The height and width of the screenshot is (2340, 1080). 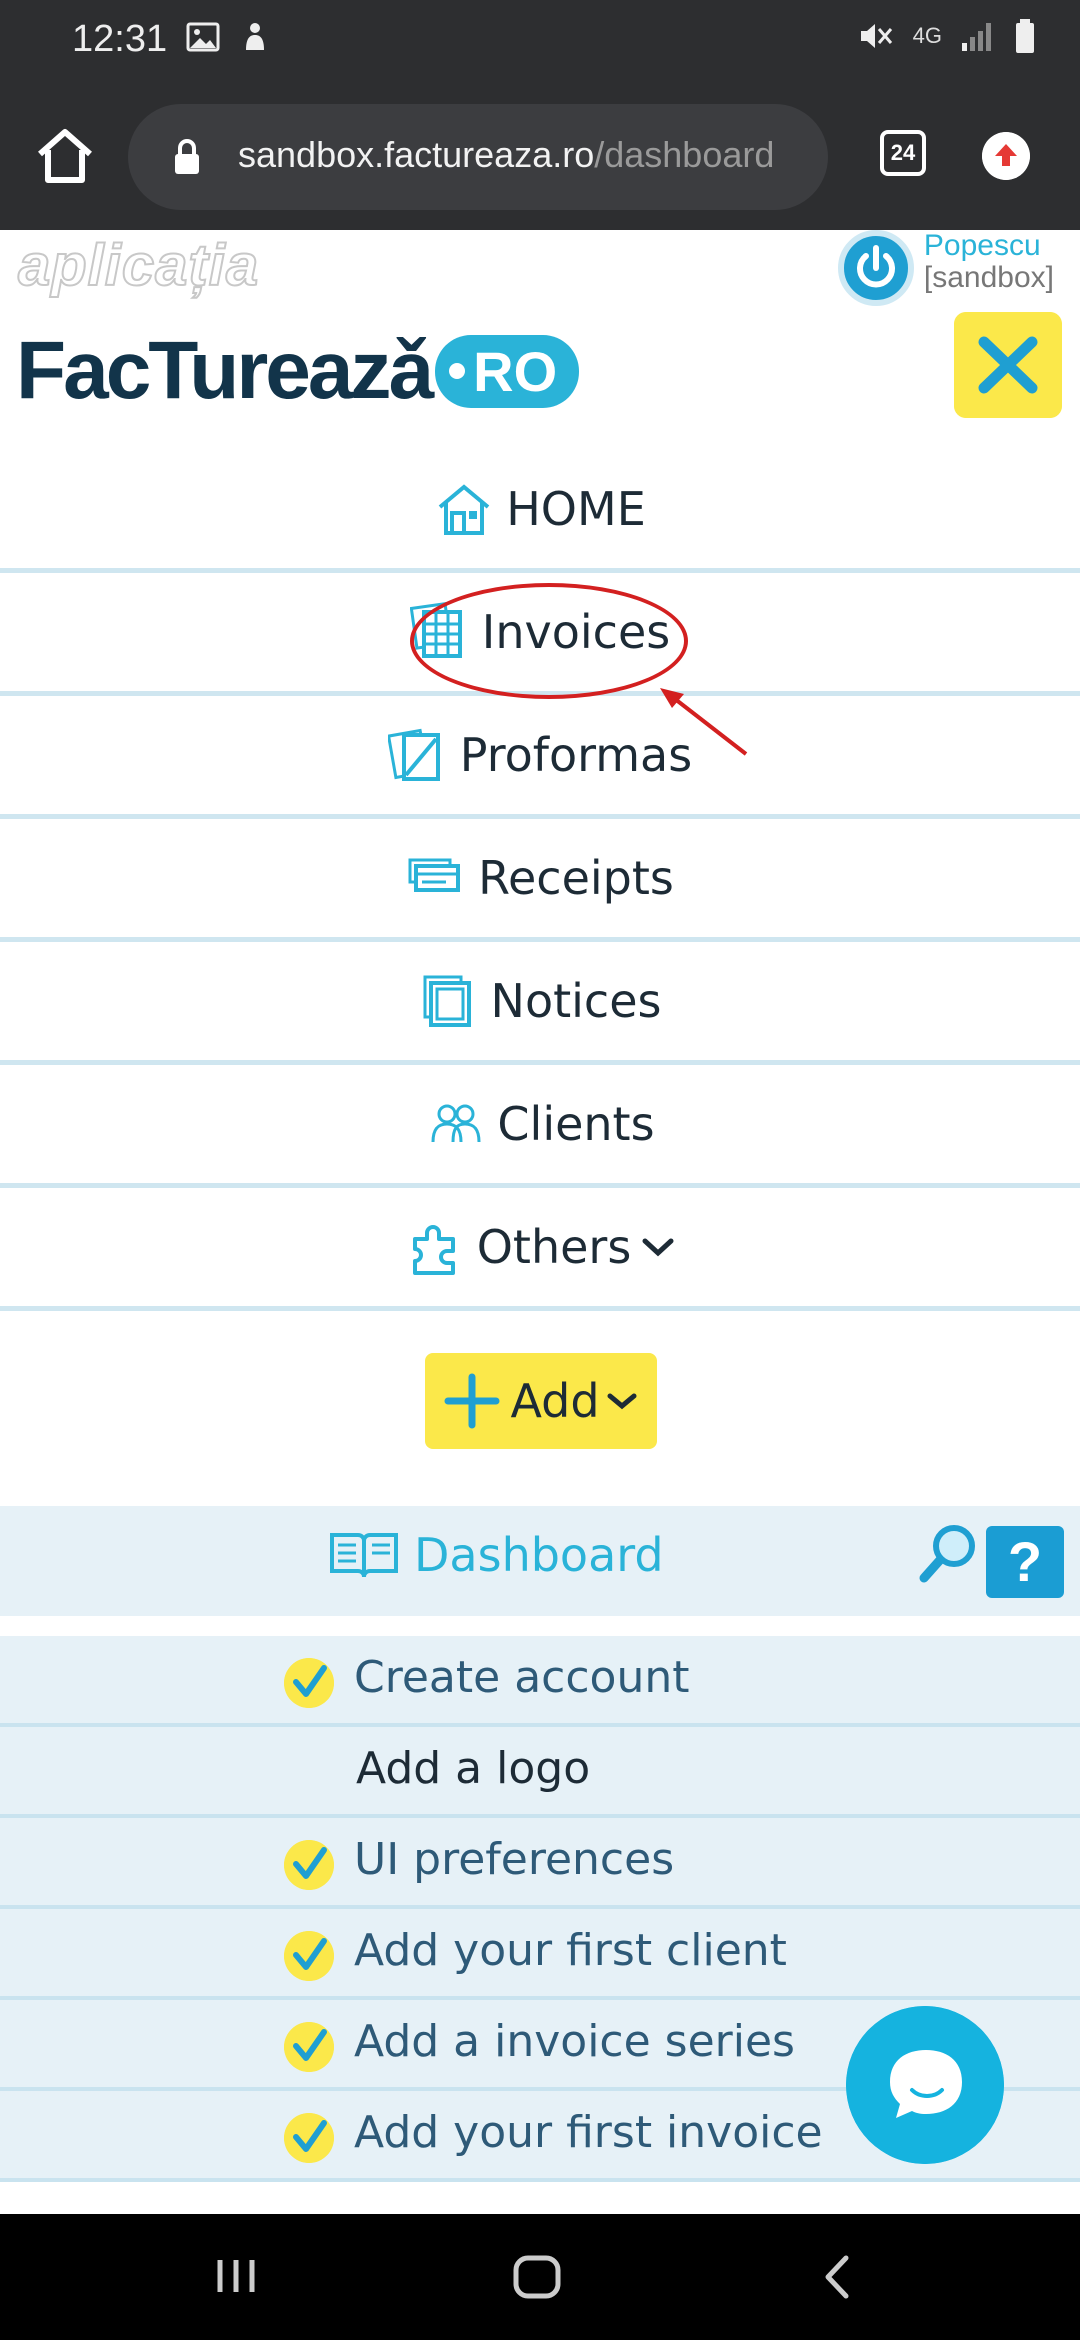 I want to click on url-domain: sandbox.factureaza.ro, so click(x=416, y=154).